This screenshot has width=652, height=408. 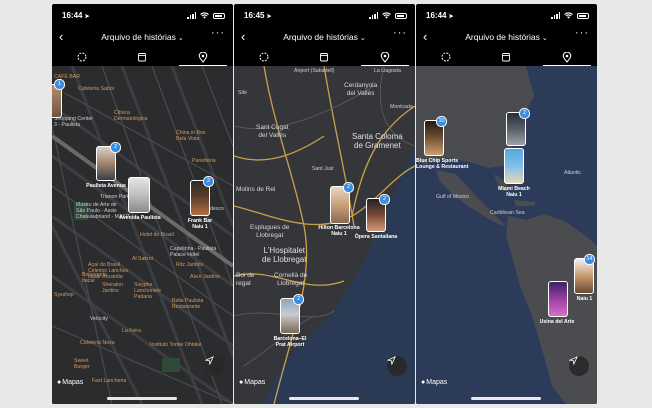 I want to click on status-bar: 16:45 ➤, so click(x=324, y=15).